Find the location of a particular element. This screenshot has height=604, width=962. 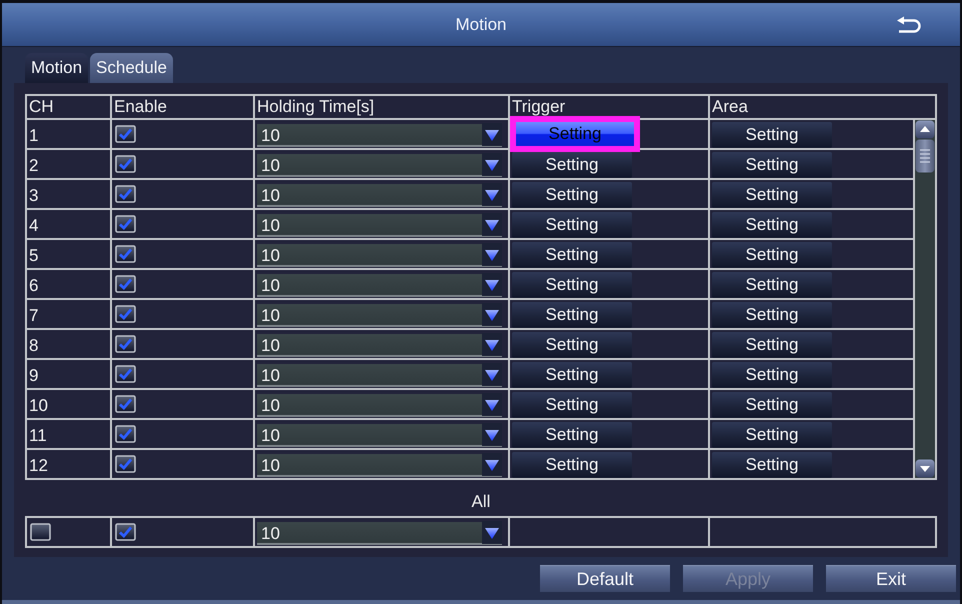

tab: Motion is located at coordinates (56, 68).